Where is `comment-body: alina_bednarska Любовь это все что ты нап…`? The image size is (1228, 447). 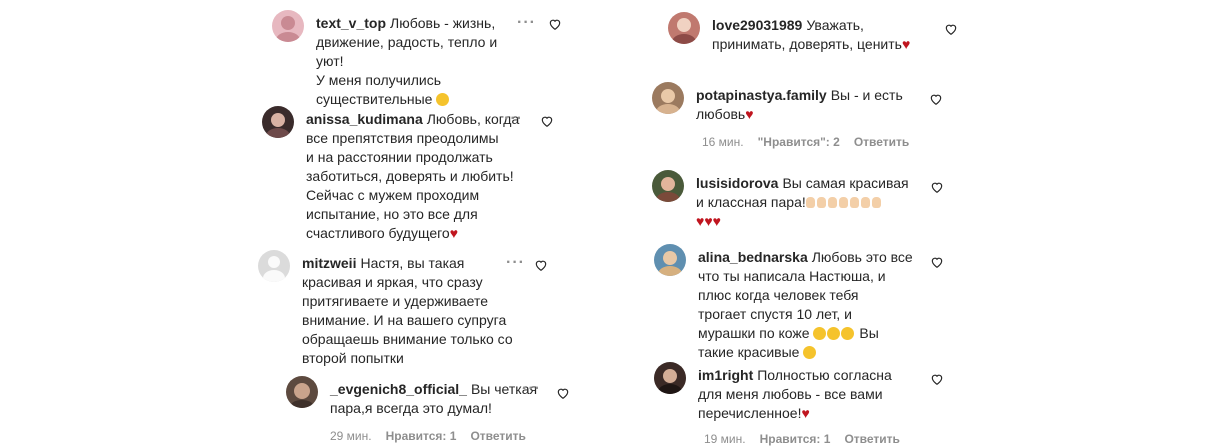 comment-body: alina_bednarska Любовь это все что ты нап… is located at coordinates (805, 304).